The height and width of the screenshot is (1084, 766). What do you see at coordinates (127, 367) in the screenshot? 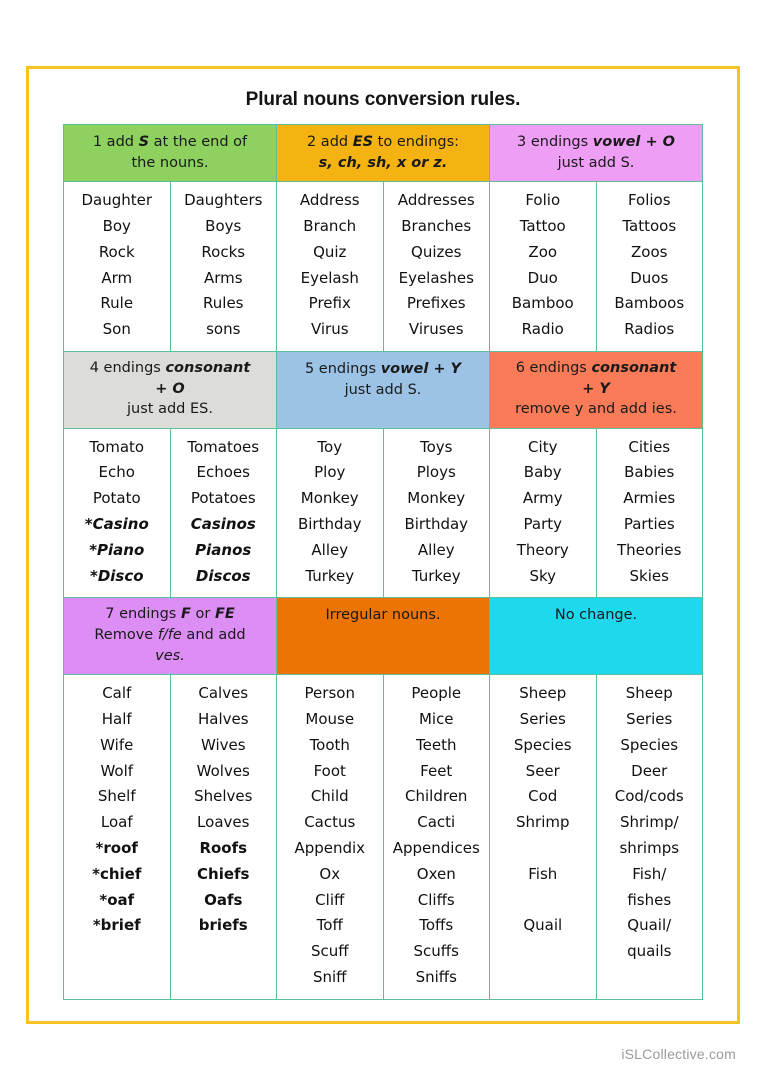
I see `rule-header-text: 4 endings` at bounding box center [127, 367].